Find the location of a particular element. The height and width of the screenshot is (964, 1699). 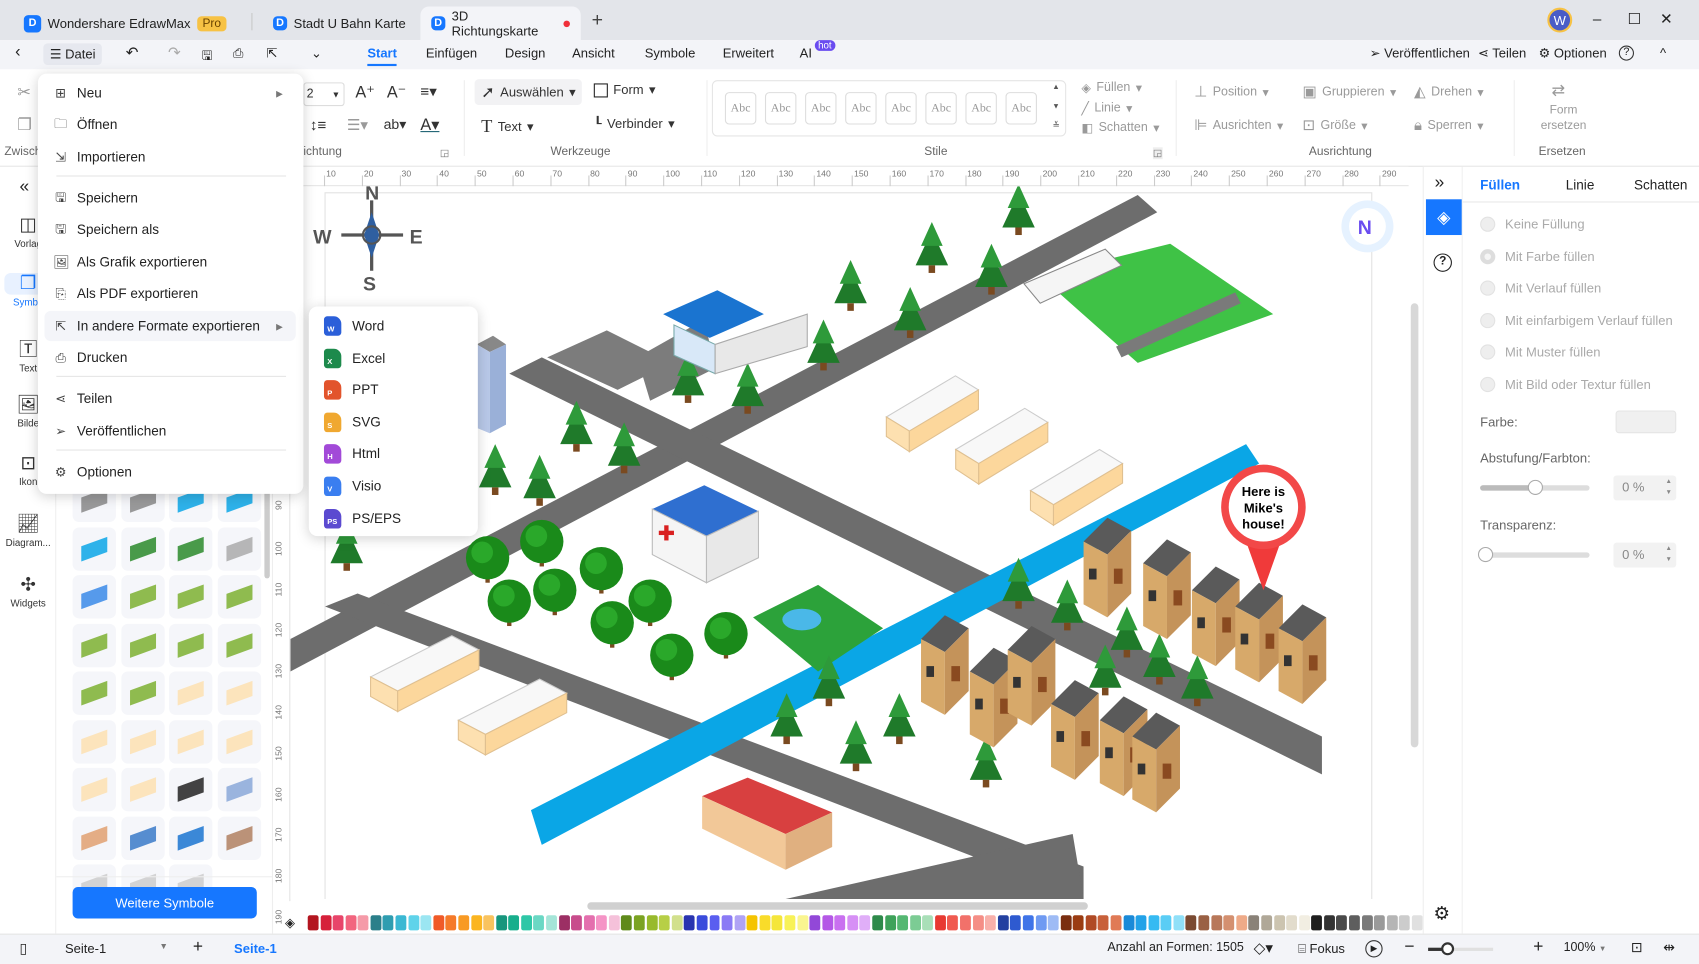

print-icon: ⎙ is located at coordinates (238, 53).